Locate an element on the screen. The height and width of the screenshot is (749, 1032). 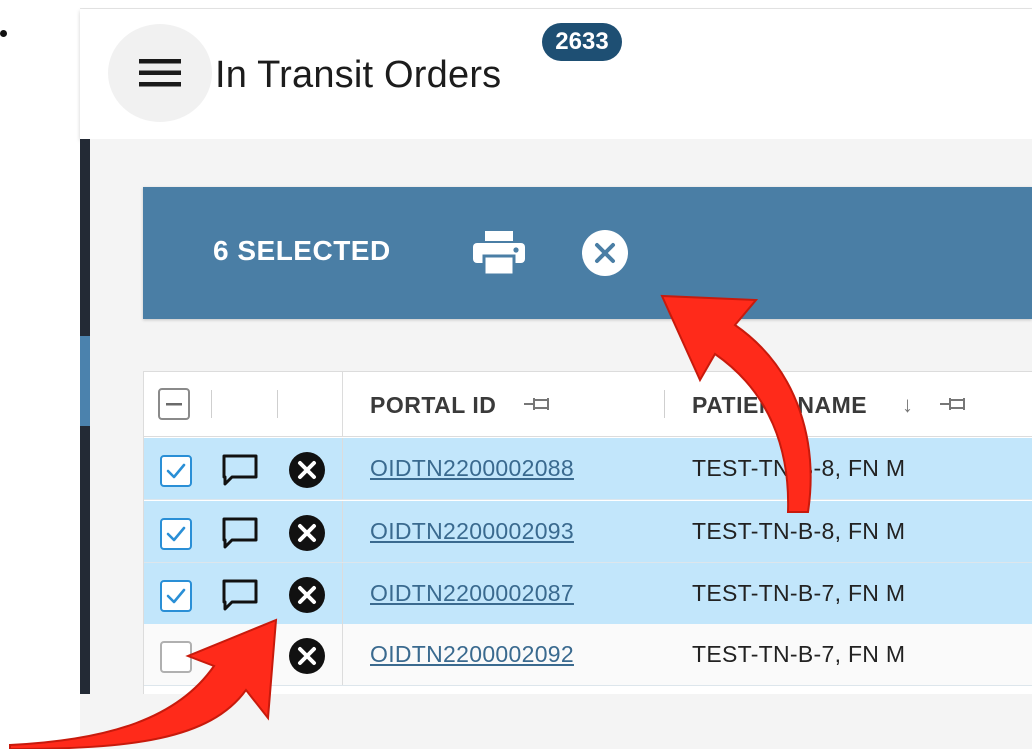
hamburger-menu-icon is located at coordinates (160, 73).